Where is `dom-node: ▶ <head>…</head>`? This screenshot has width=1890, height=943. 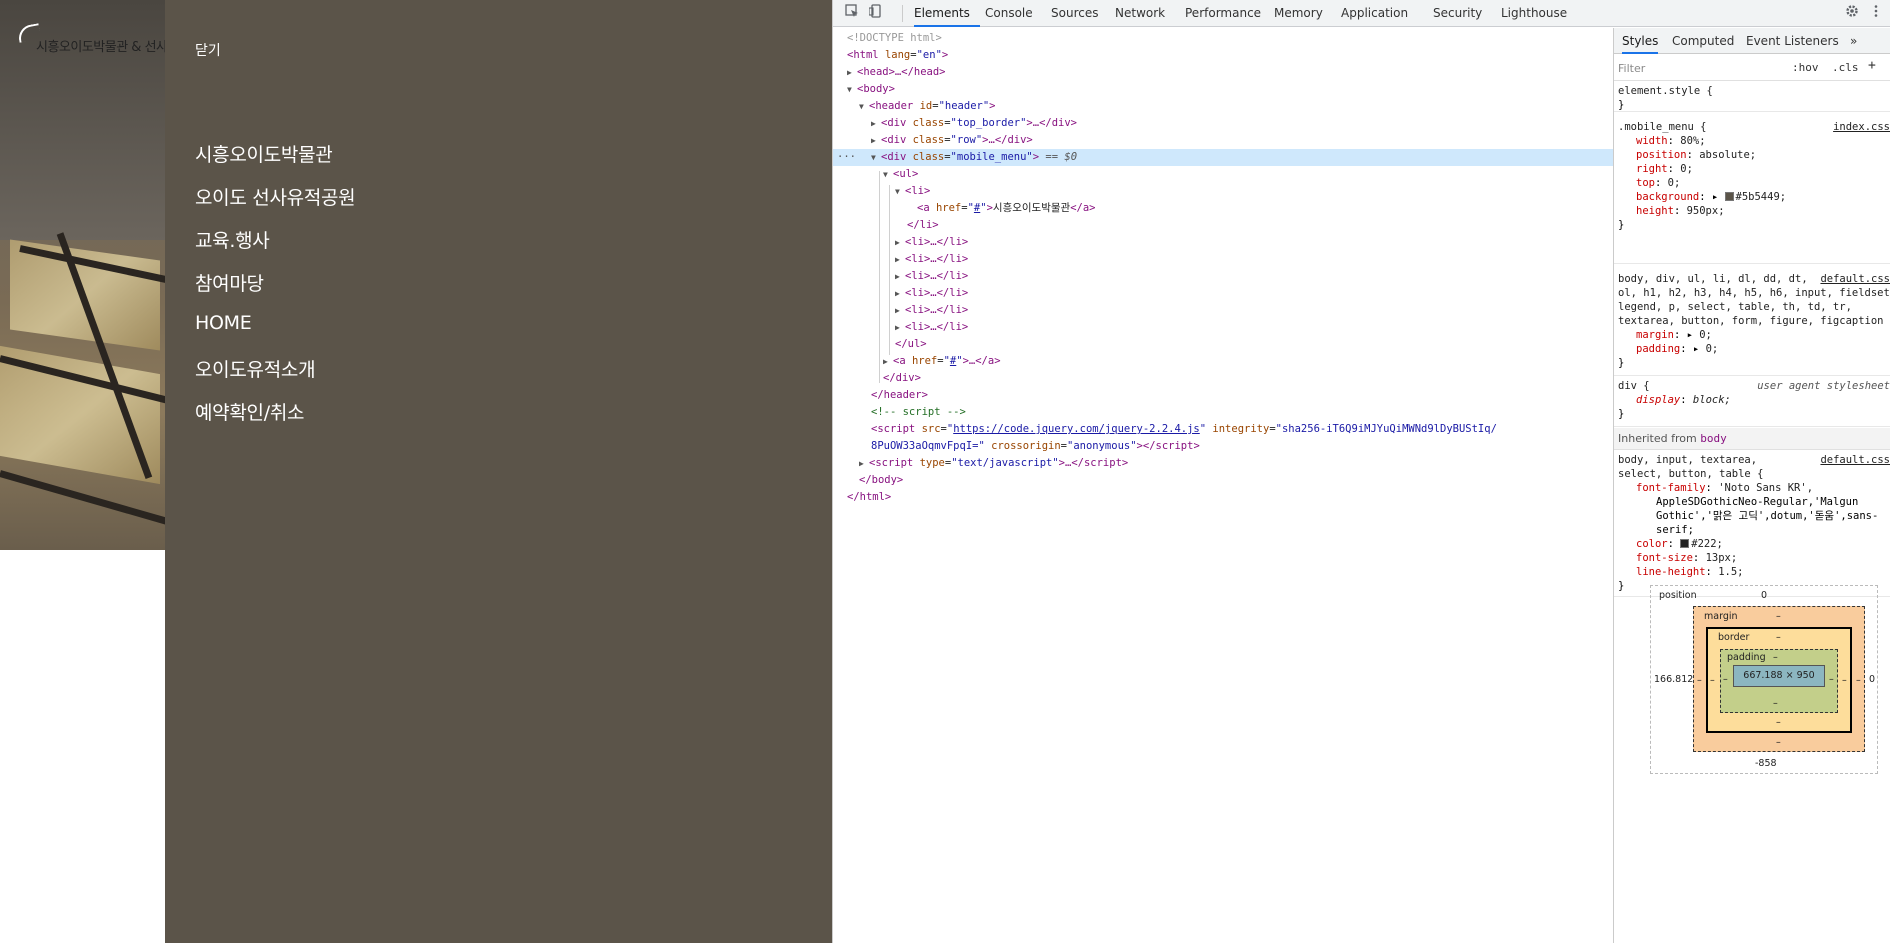 dom-node: ▶ <head>…</head> is located at coordinates (1223, 72).